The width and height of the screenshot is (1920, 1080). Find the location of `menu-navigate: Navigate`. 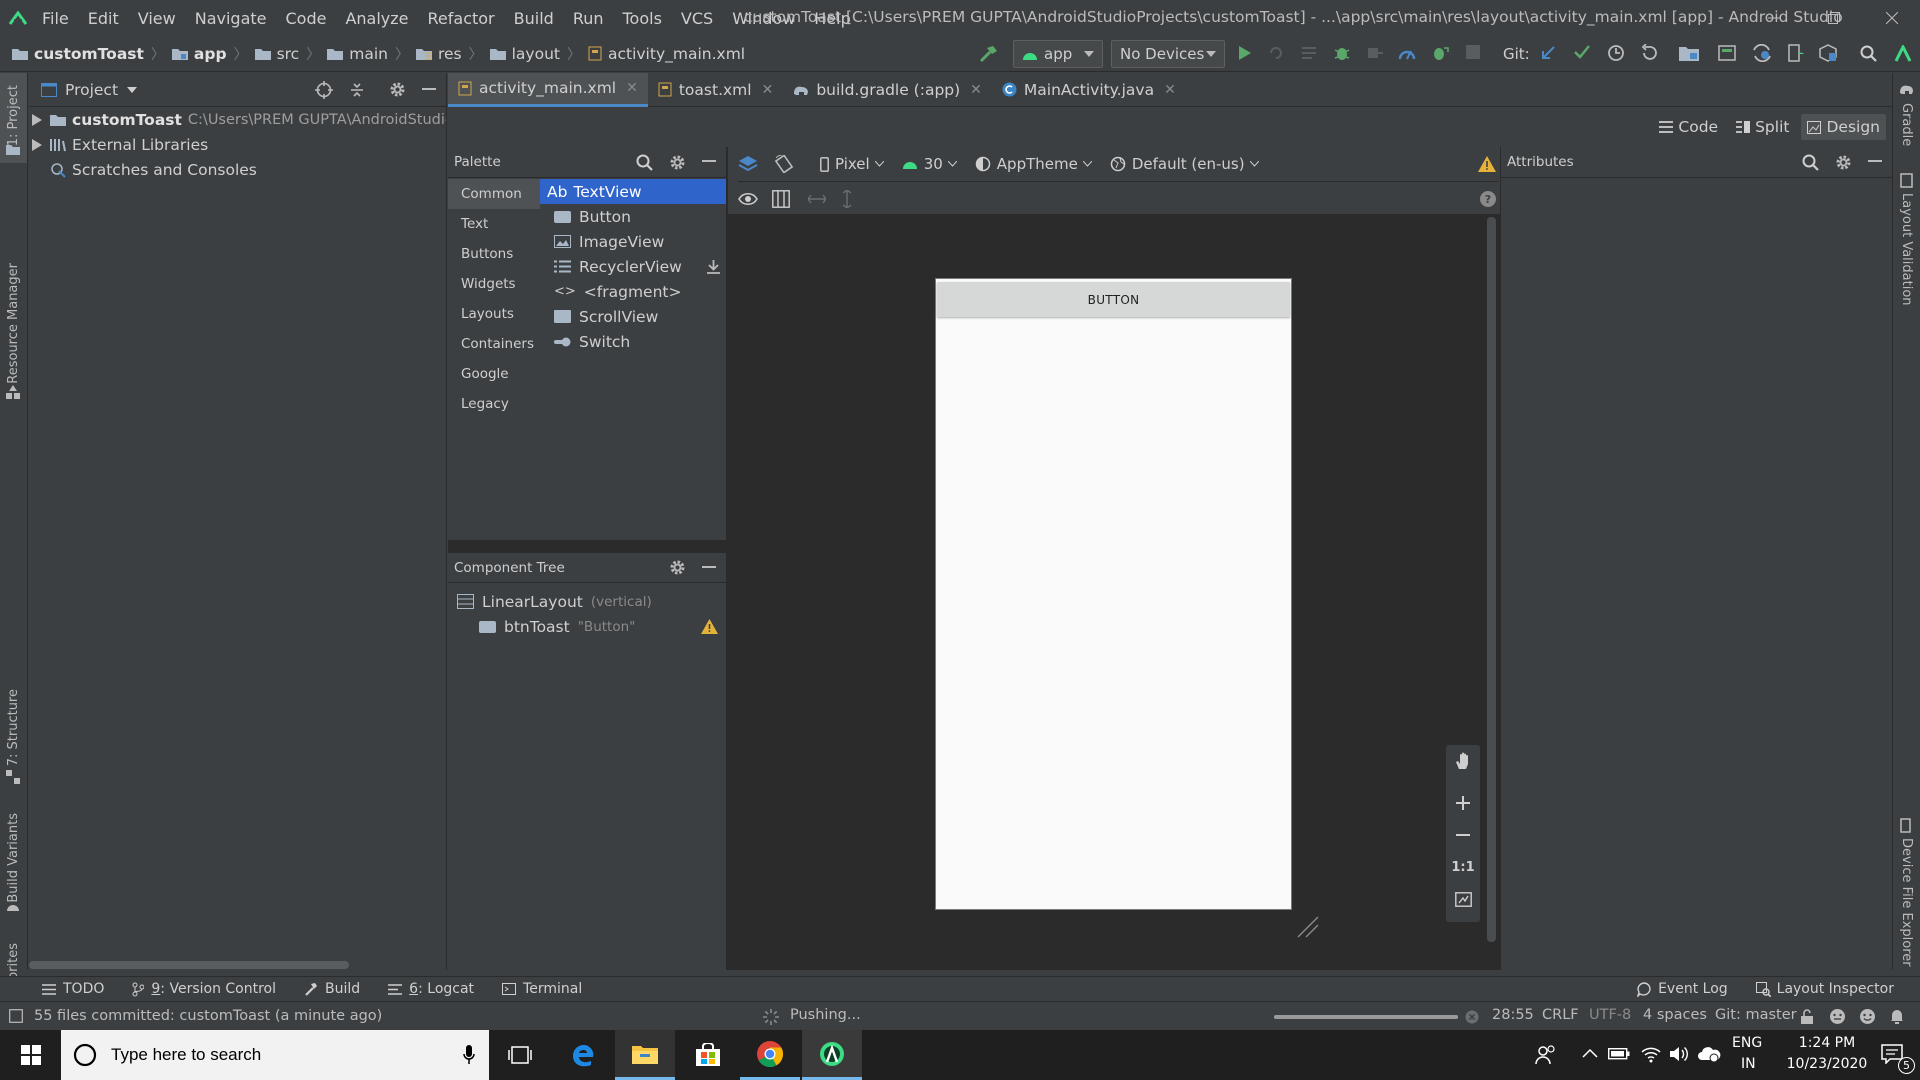

menu-navigate: Navigate is located at coordinates (231, 18).